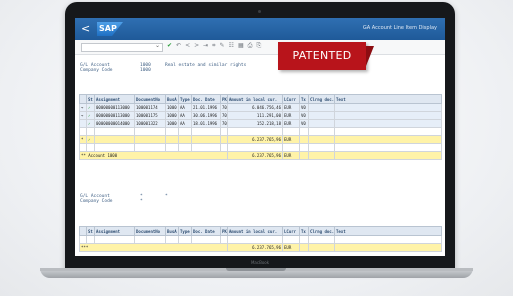 The width and height of the screenshot is (513, 296). Describe the element at coordinates (169, 46) in the screenshot. I see `check-icon: ✔` at that location.